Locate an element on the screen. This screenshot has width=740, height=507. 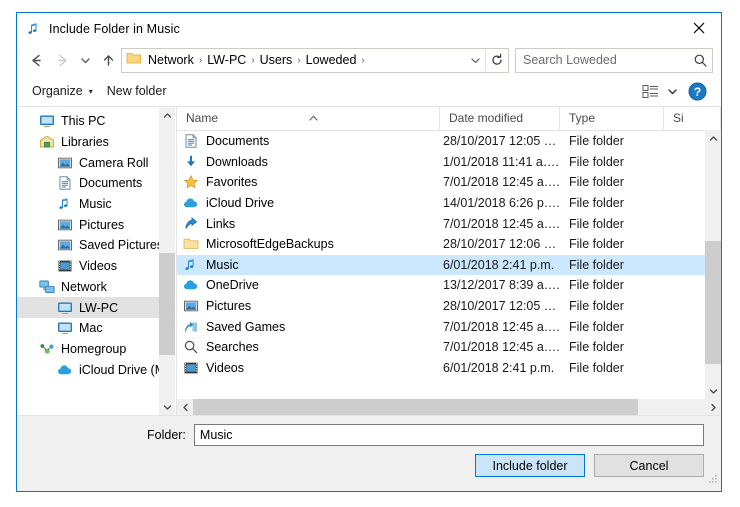
sidebar-item-label: Music is located at coordinates (95, 204).